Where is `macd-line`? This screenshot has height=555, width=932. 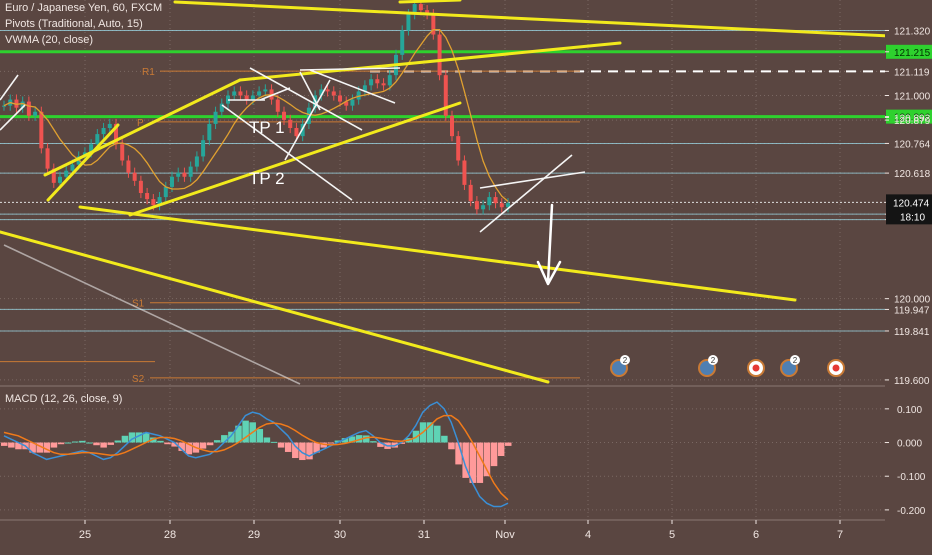
macd-line is located at coordinates (256, 454).